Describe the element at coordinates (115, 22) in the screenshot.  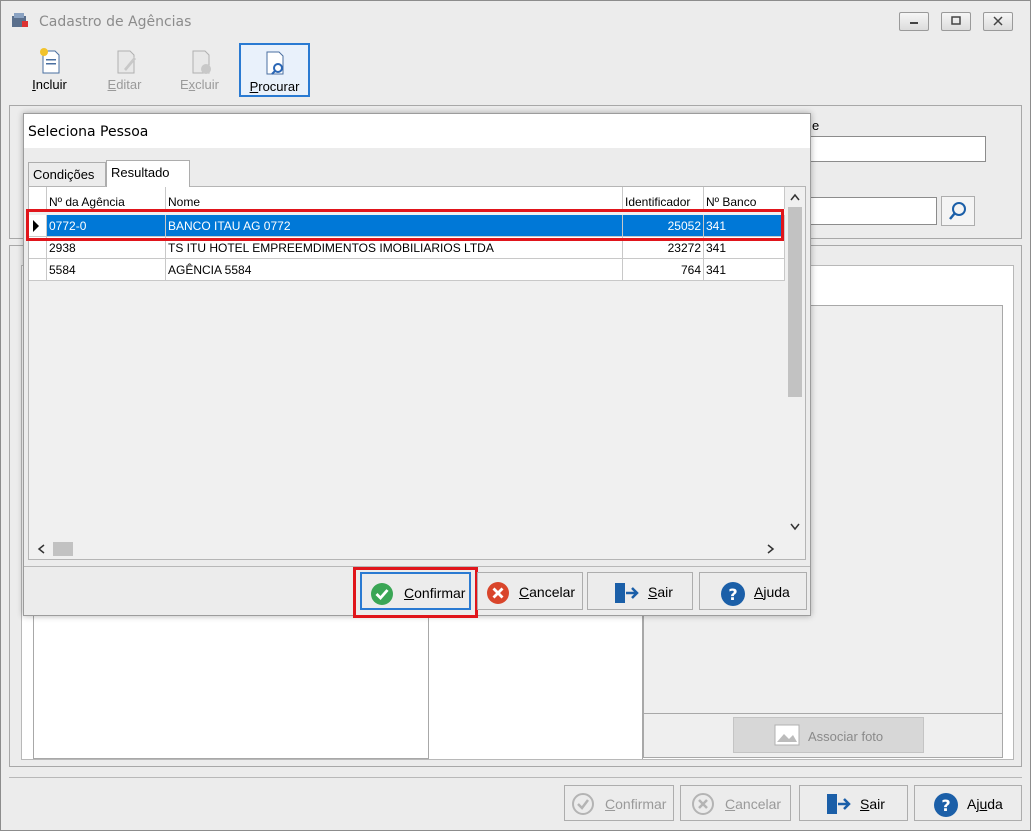
I see `window-title: Cadastro de Agências` at that location.